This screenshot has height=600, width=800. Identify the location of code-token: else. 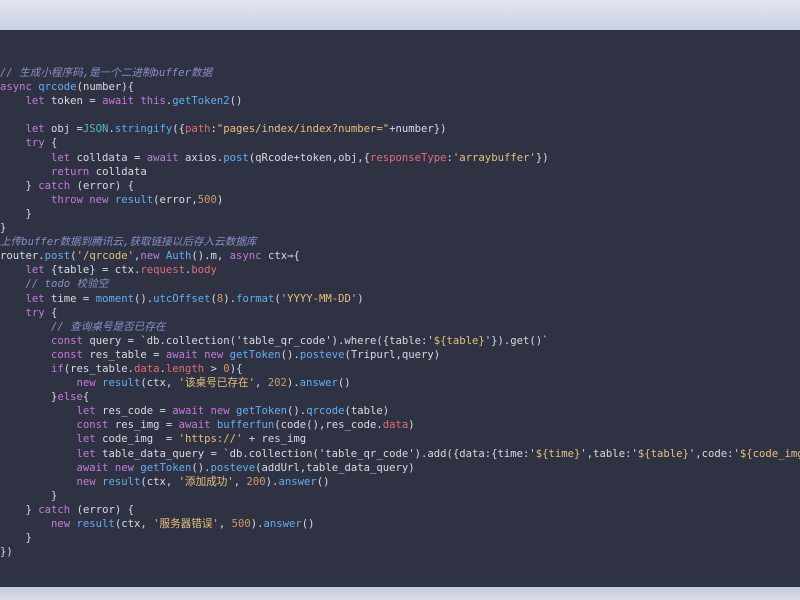
(70, 397).